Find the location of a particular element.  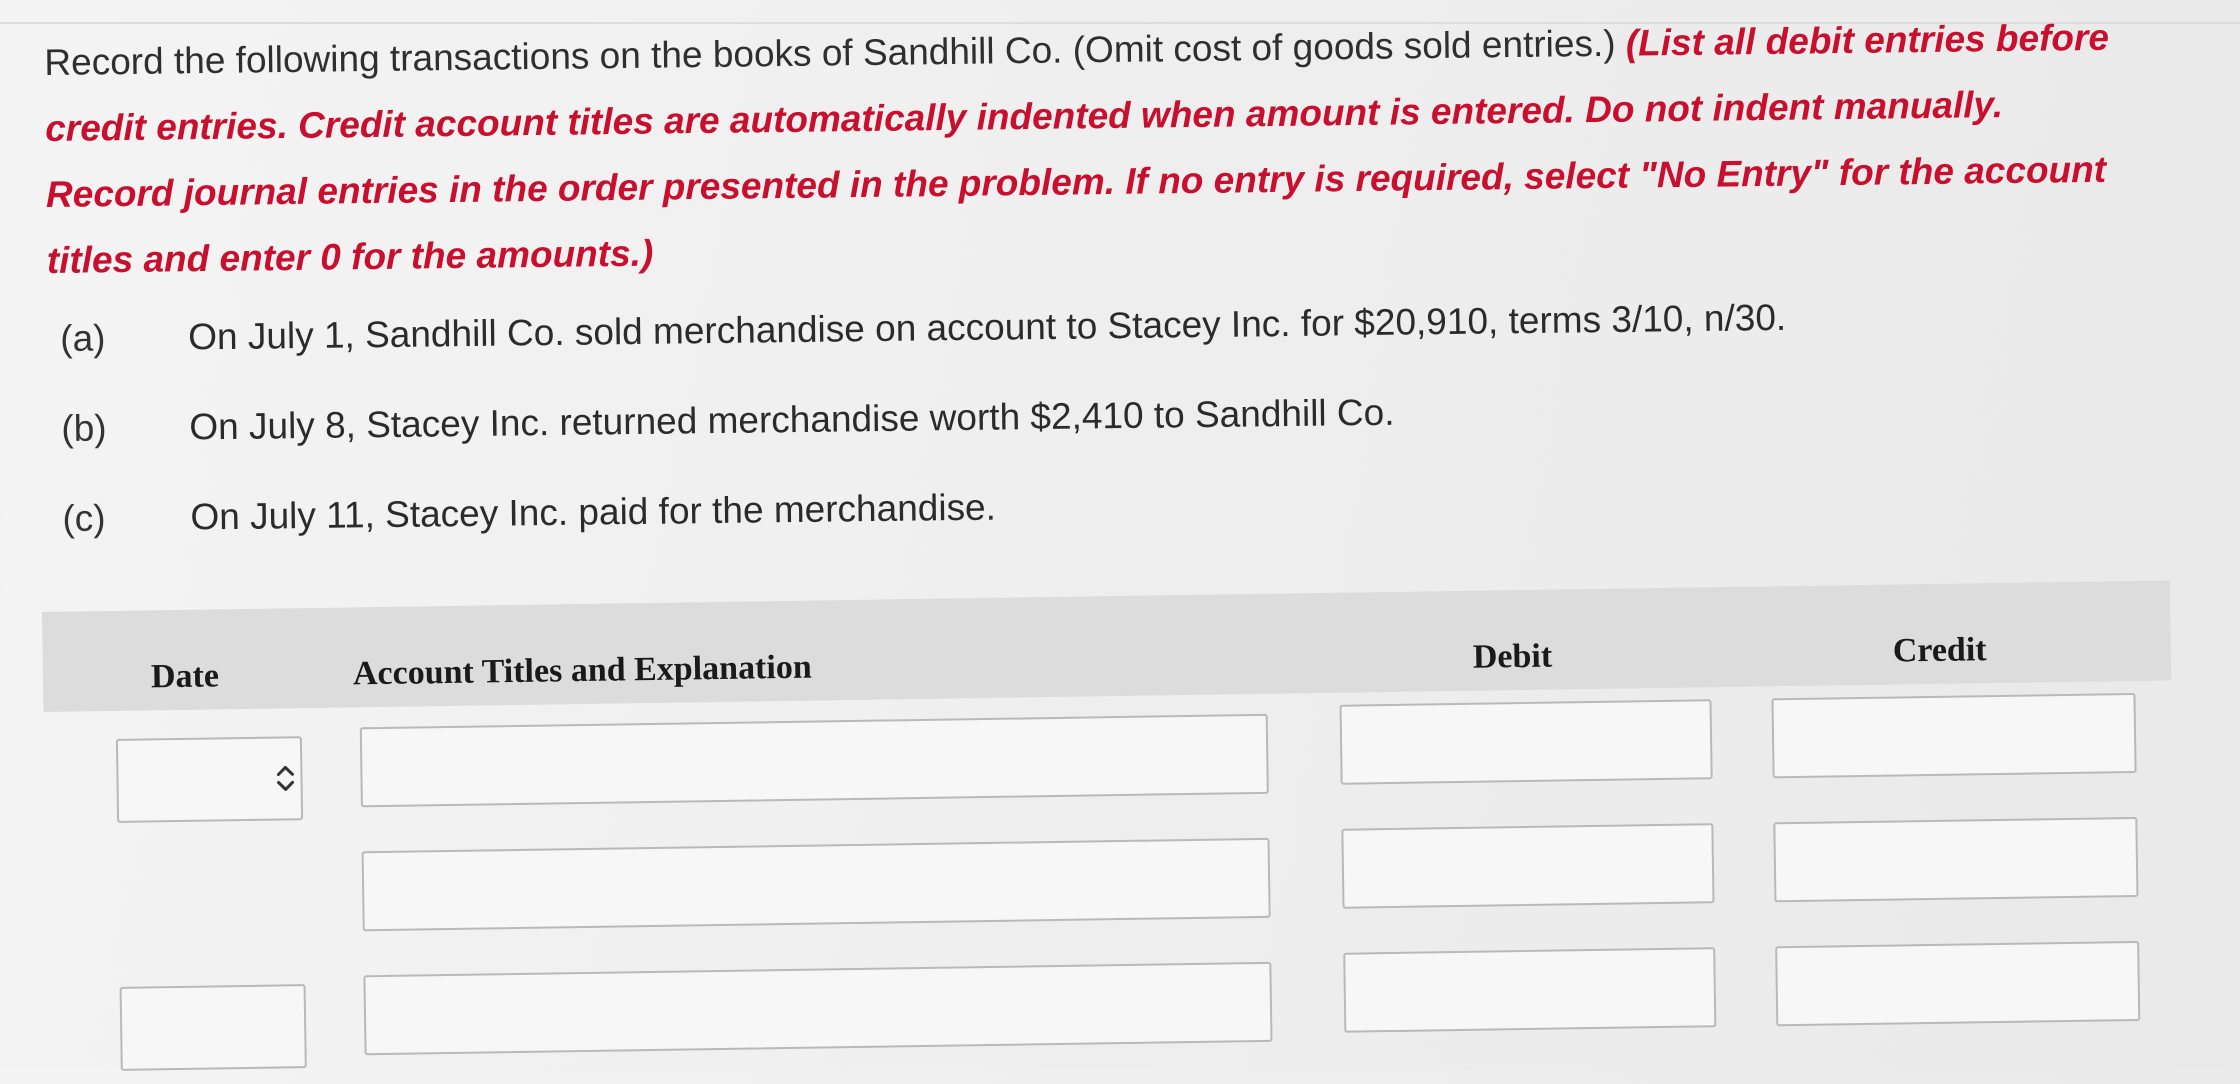

debit-column-header: Debit is located at coordinates (1512, 656).